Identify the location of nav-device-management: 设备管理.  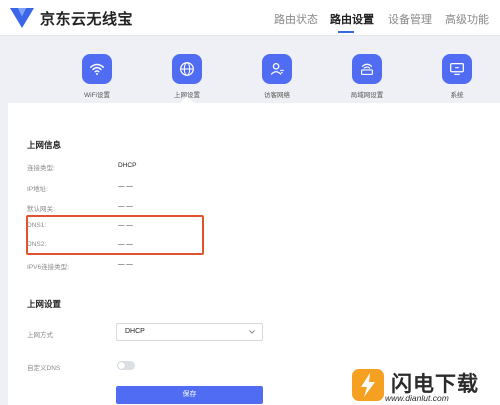
(410, 19).